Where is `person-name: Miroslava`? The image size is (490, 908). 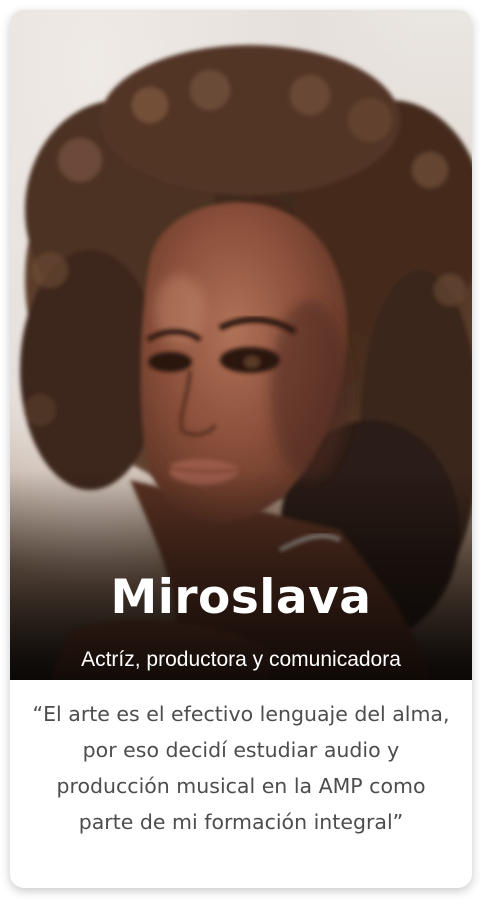
person-name: Miroslava is located at coordinates (241, 597).